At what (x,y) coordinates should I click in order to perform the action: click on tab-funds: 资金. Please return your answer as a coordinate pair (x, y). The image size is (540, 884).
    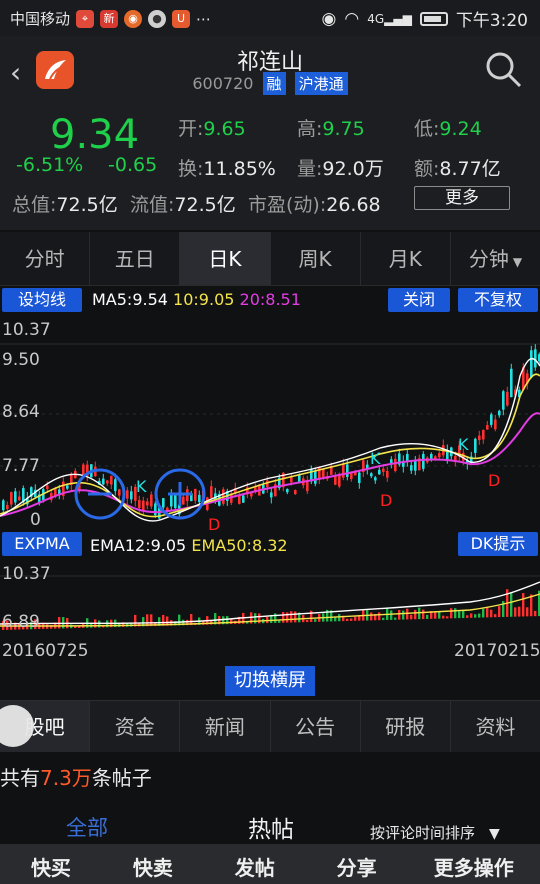
    Looking at the image, I should click on (135, 726).